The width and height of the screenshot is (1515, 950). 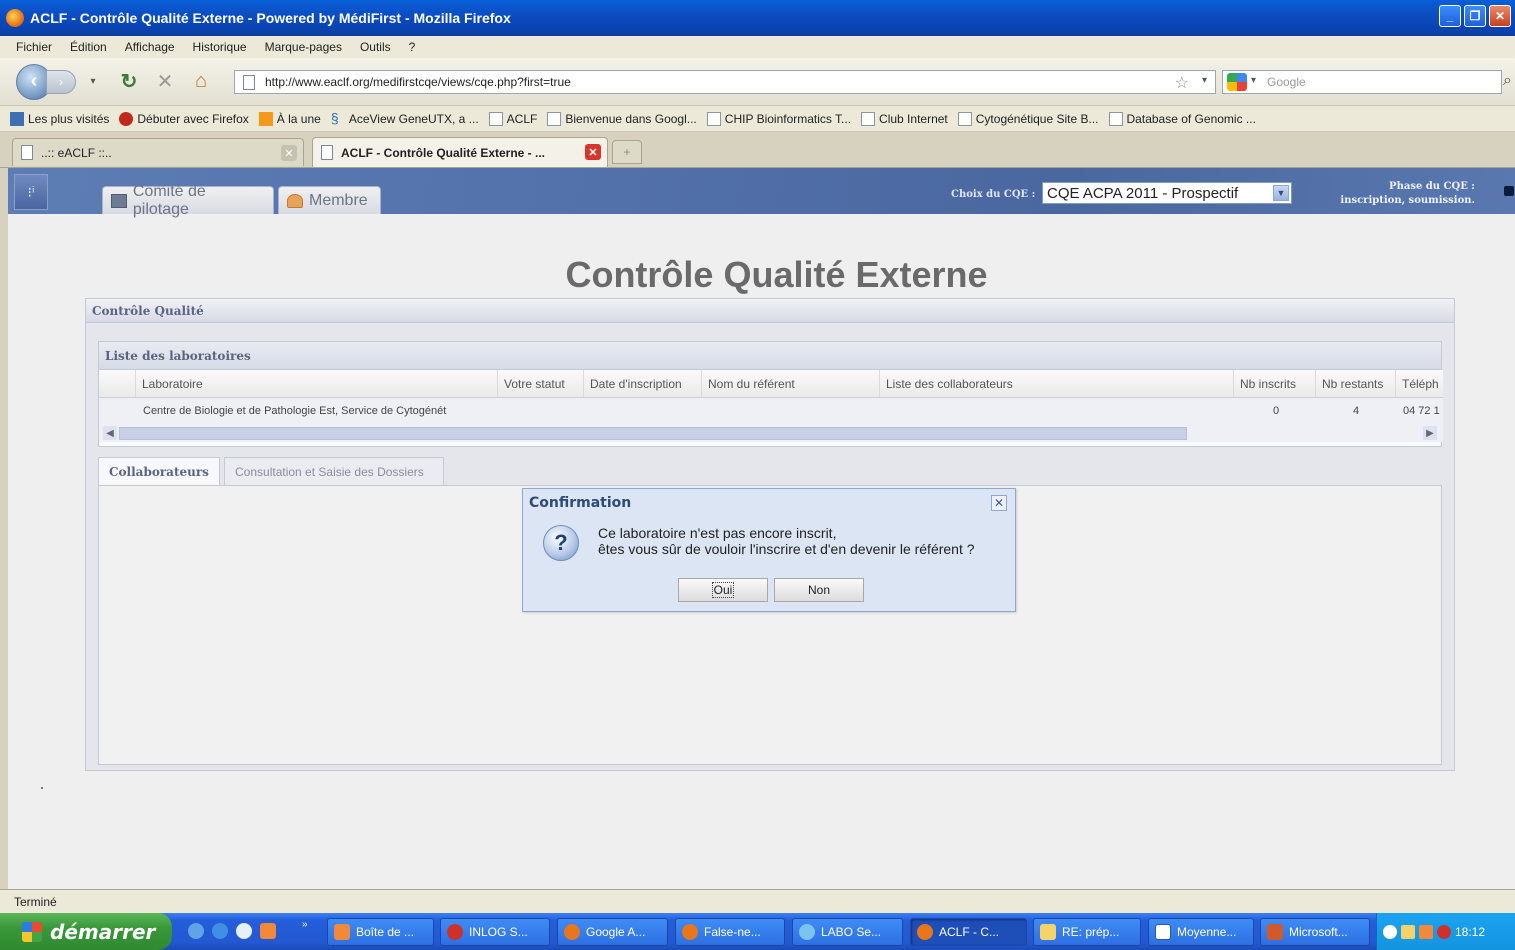 What do you see at coordinates (1182, 83) in the screenshot?
I see `bookmark-star-icon: ☆` at bounding box center [1182, 83].